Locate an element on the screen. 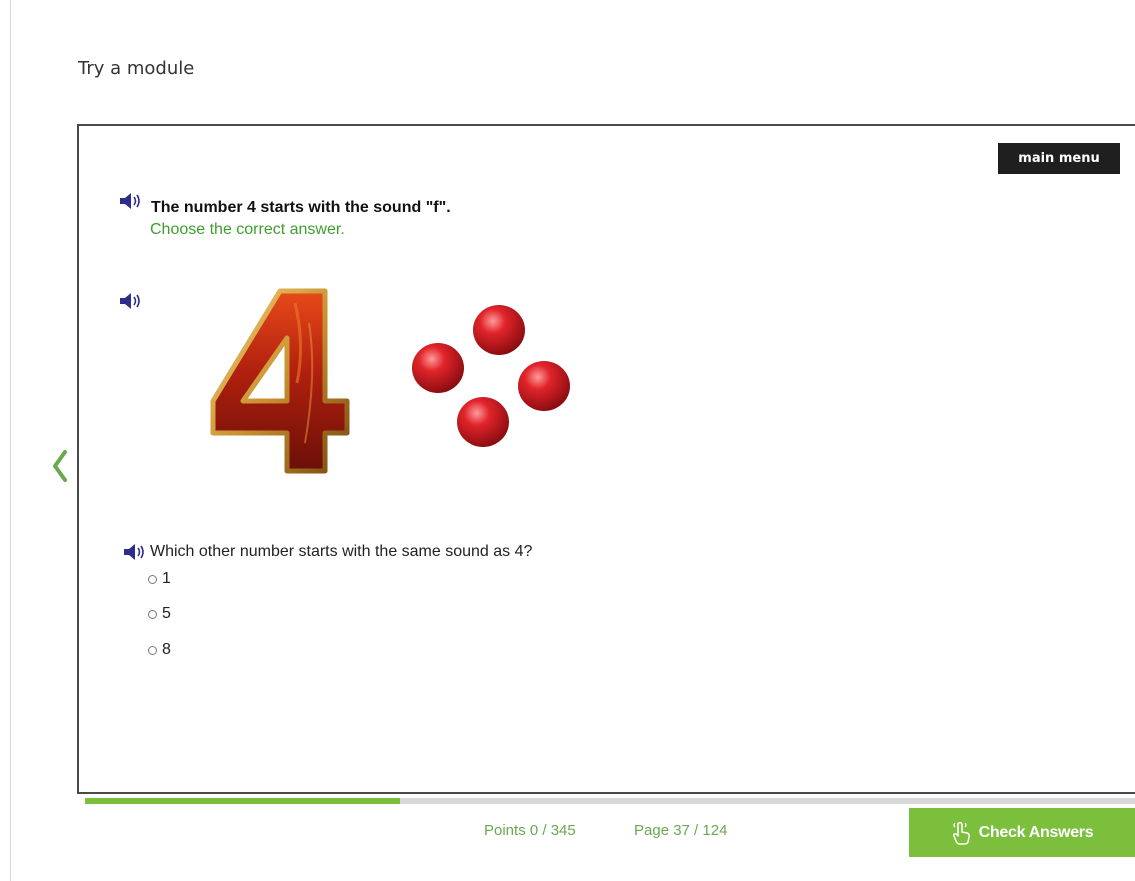 This screenshot has height=881, width=1135. page-title: Try a module is located at coordinates (136, 68).